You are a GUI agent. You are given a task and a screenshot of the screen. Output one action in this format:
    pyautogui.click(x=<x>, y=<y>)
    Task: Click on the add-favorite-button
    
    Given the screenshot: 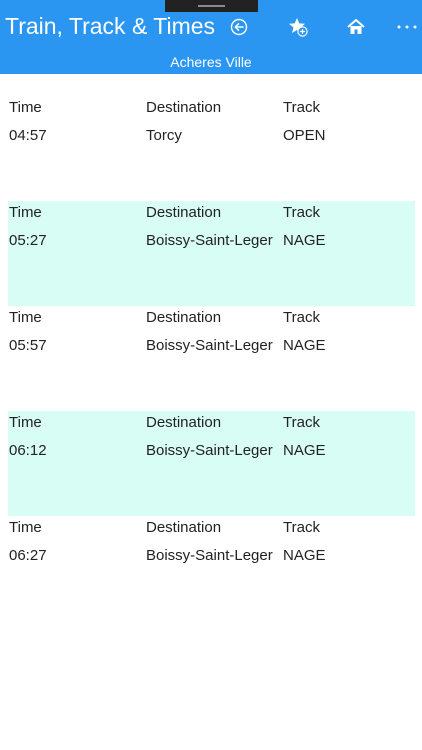 What is the action you would take?
    pyautogui.click(x=298, y=27)
    